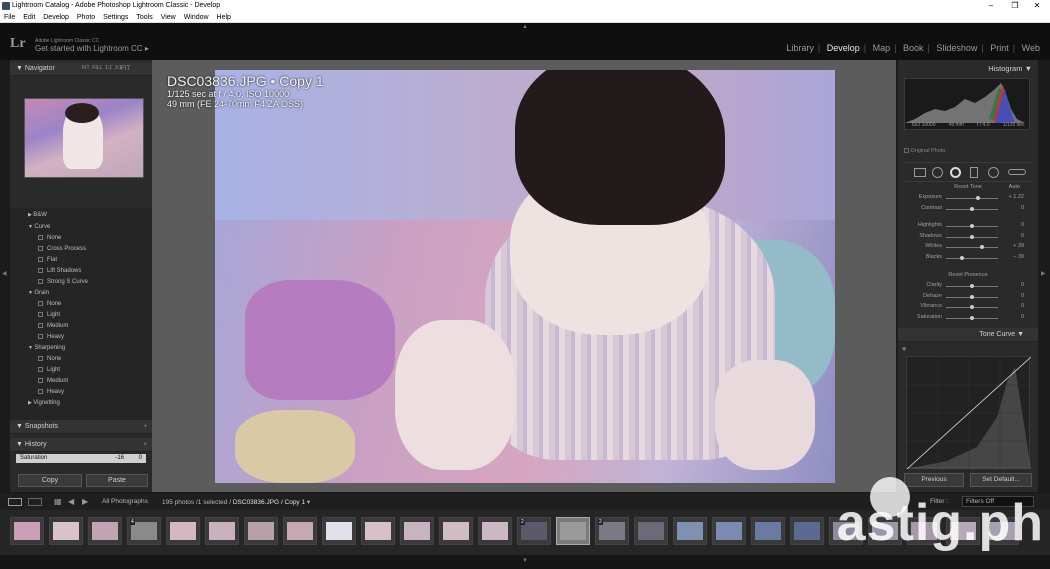 This screenshot has height=569, width=1050. Describe the element at coordinates (924, 151) in the screenshot. I see `original-photo-toggle: Original Photo` at that location.